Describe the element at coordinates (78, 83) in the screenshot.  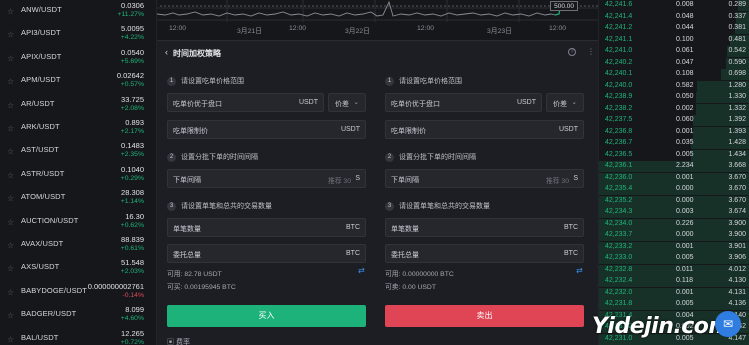
I see `pair-row: ☆ APM/USDT 0.02642 +0.57%` at that location.